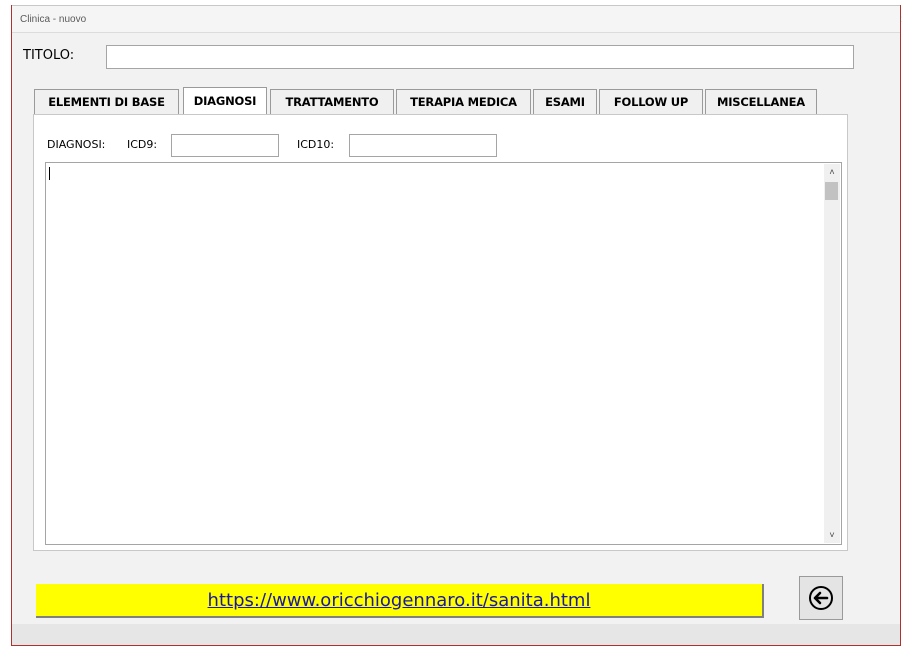  Describe the element at coordinates (900, 19) in the screenshot. I see `title-bar-suffix: :` at that location.